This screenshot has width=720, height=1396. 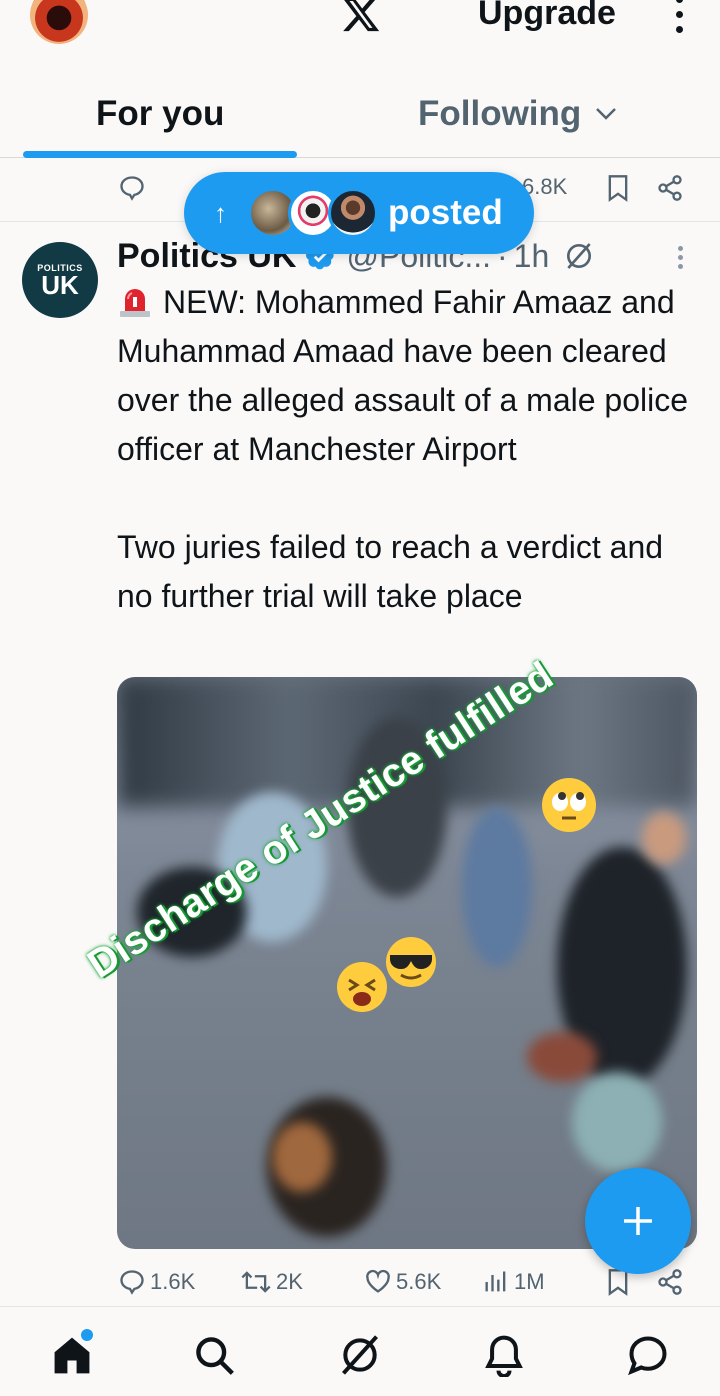 I want to click on arrow-up-icon: ↑, so click(x=220, y=212).